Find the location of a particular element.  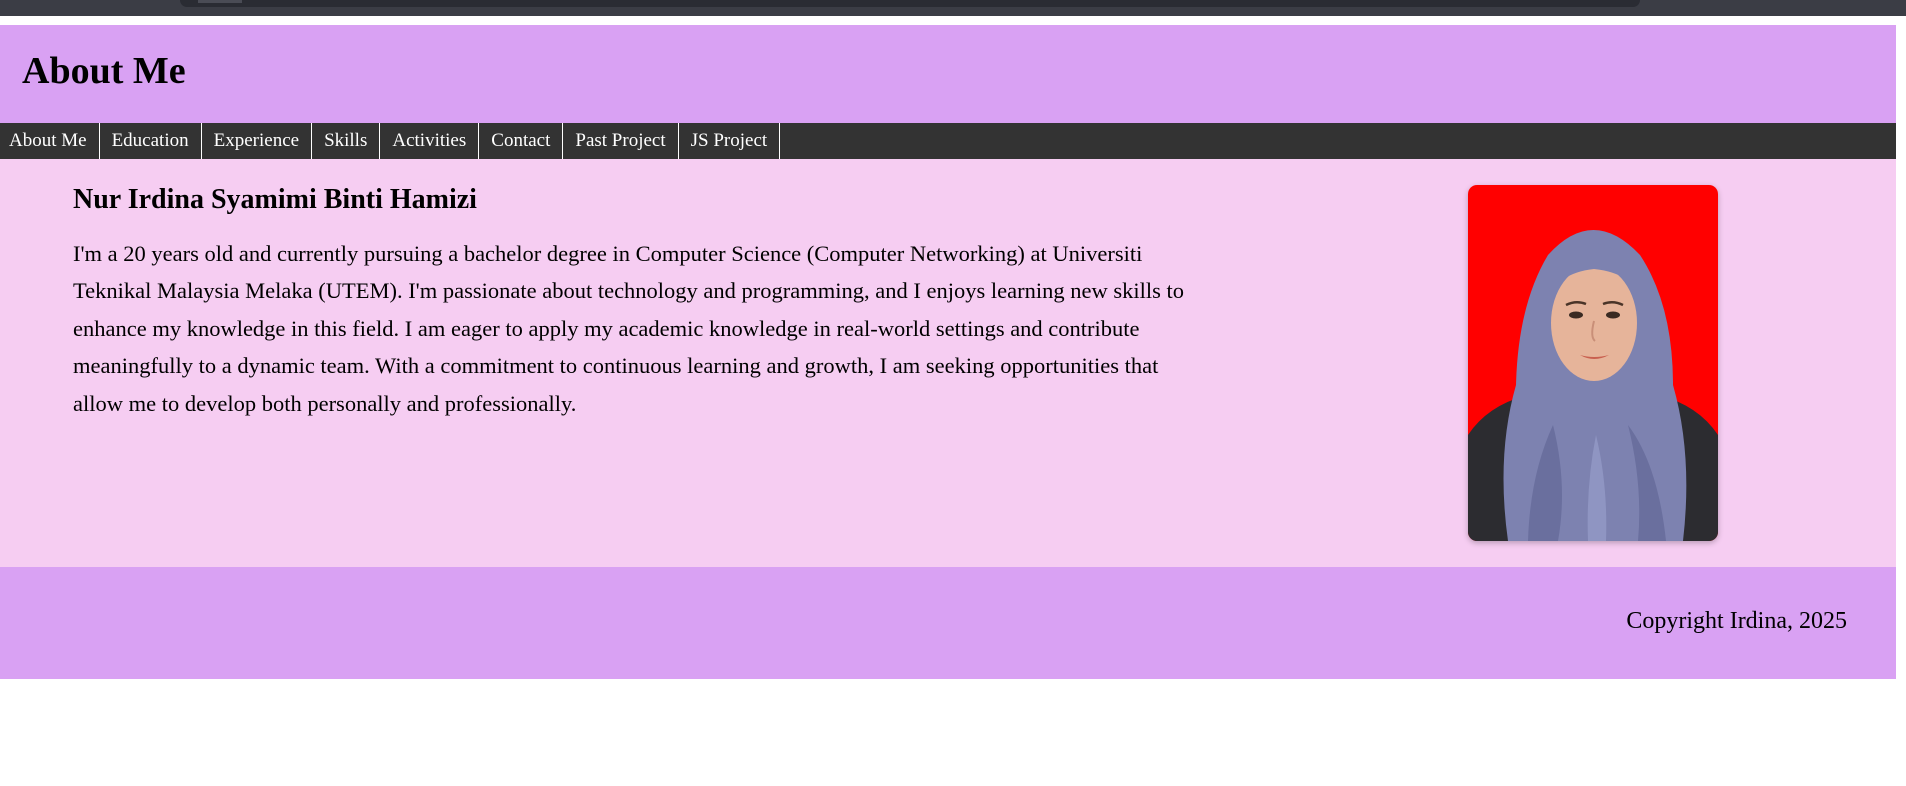

browser-tab-edge is located at coordinates (220, 1).